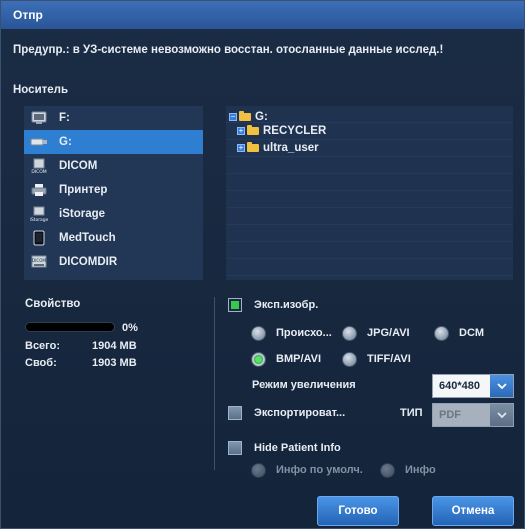 This screenshot has height=529, width=525. Describe the element at coordinates (235, 305) in the screenshot. I see `export-image-checkbox` at that location.